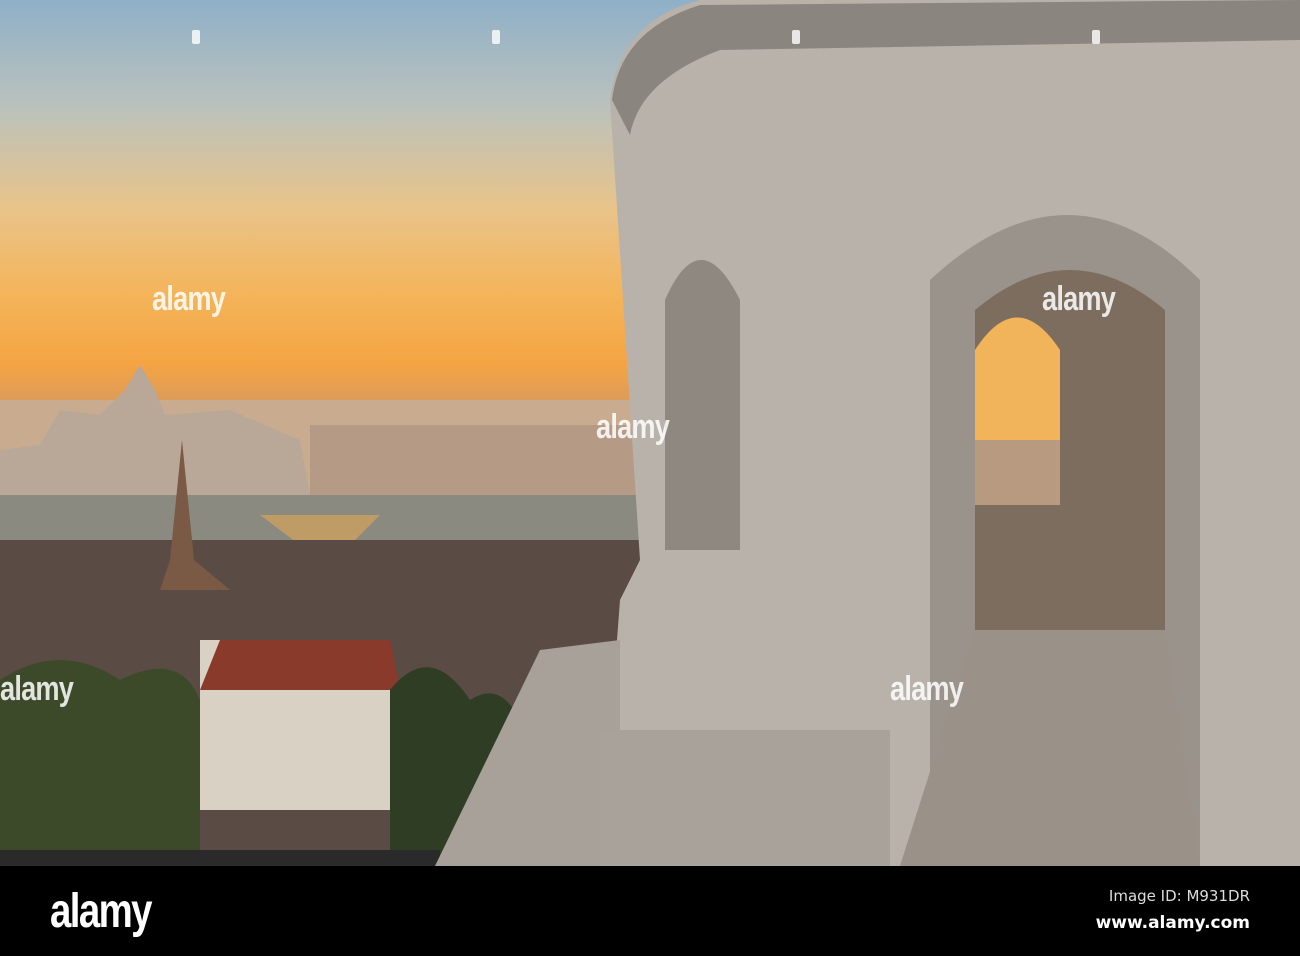 Image resolution: width=1300 pixels, height=956 pixels. I want to click on bench, so click(745, 798).